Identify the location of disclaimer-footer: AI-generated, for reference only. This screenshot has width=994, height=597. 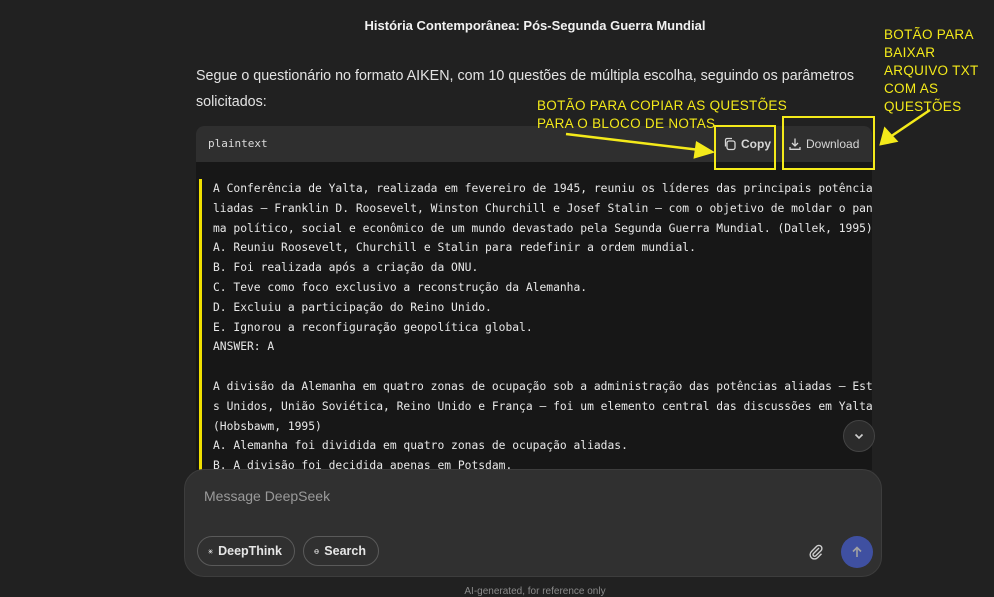
(535, 591).